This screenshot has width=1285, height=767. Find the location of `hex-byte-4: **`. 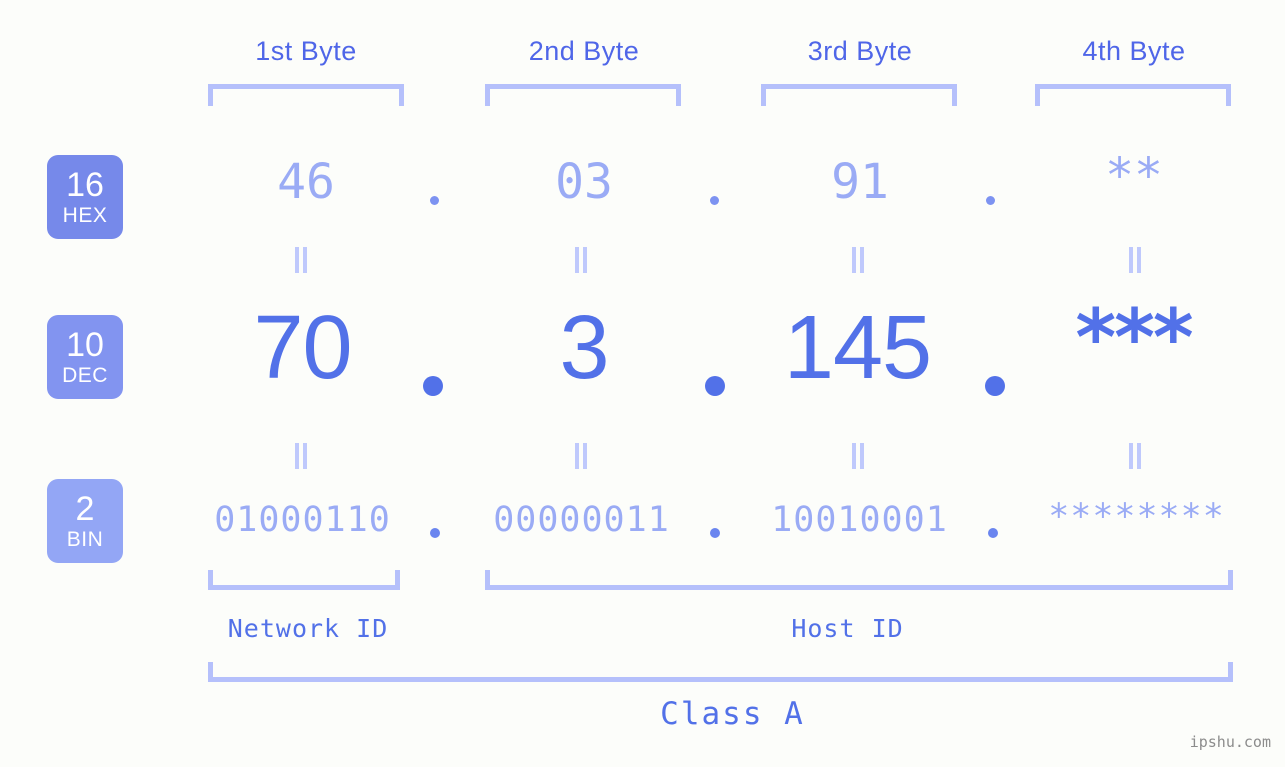

hex-byte-4: ** is located at coordinates (1134, 176).